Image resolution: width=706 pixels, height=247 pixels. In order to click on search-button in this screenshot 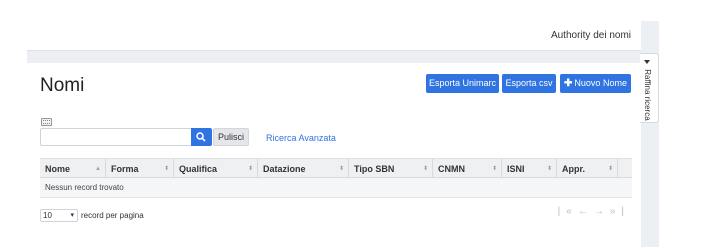, I will do `click(201, 137)`.